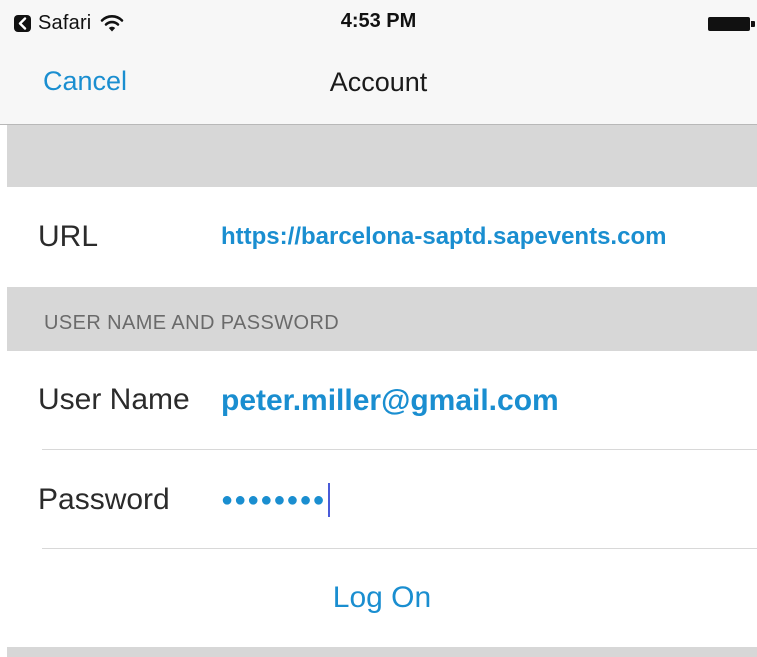 This screenshot has width=757, height=657. I want to click on logon-button: Log On, so click(382, 598).